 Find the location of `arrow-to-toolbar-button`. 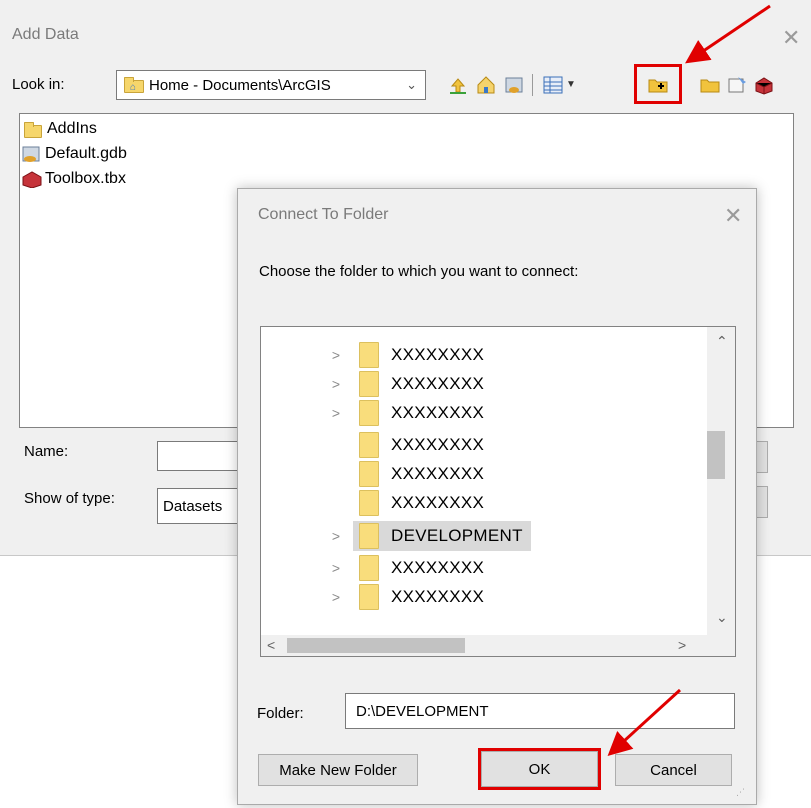

arrow-to-toolbar-button is located at coordinates (728, 34).